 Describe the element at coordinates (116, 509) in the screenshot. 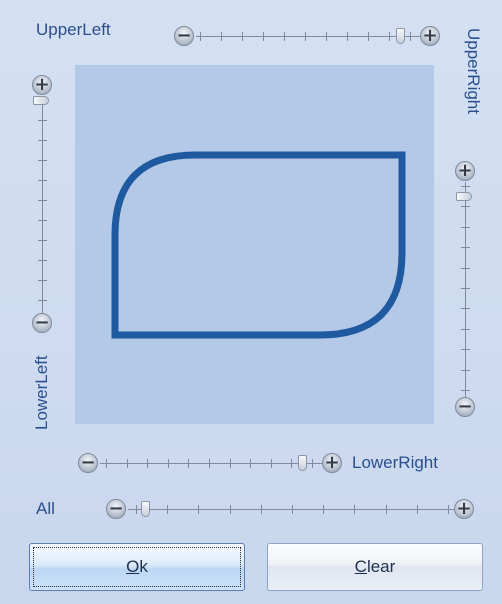

I see `all-decrease-button: −` at that location.